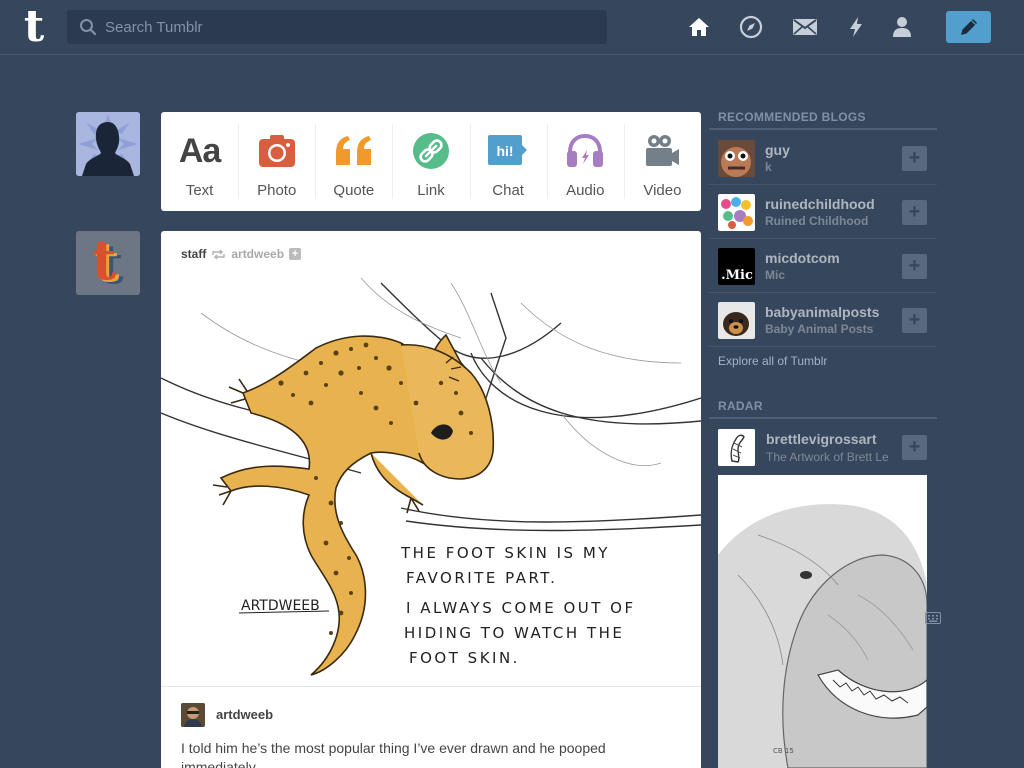 The width and height of the screenshot is (1024, 768). Describe the element at coordinates (505, 553) in the screenshot. I see `art-caption-line: THE FOOT SKIN IS MY` at that location.